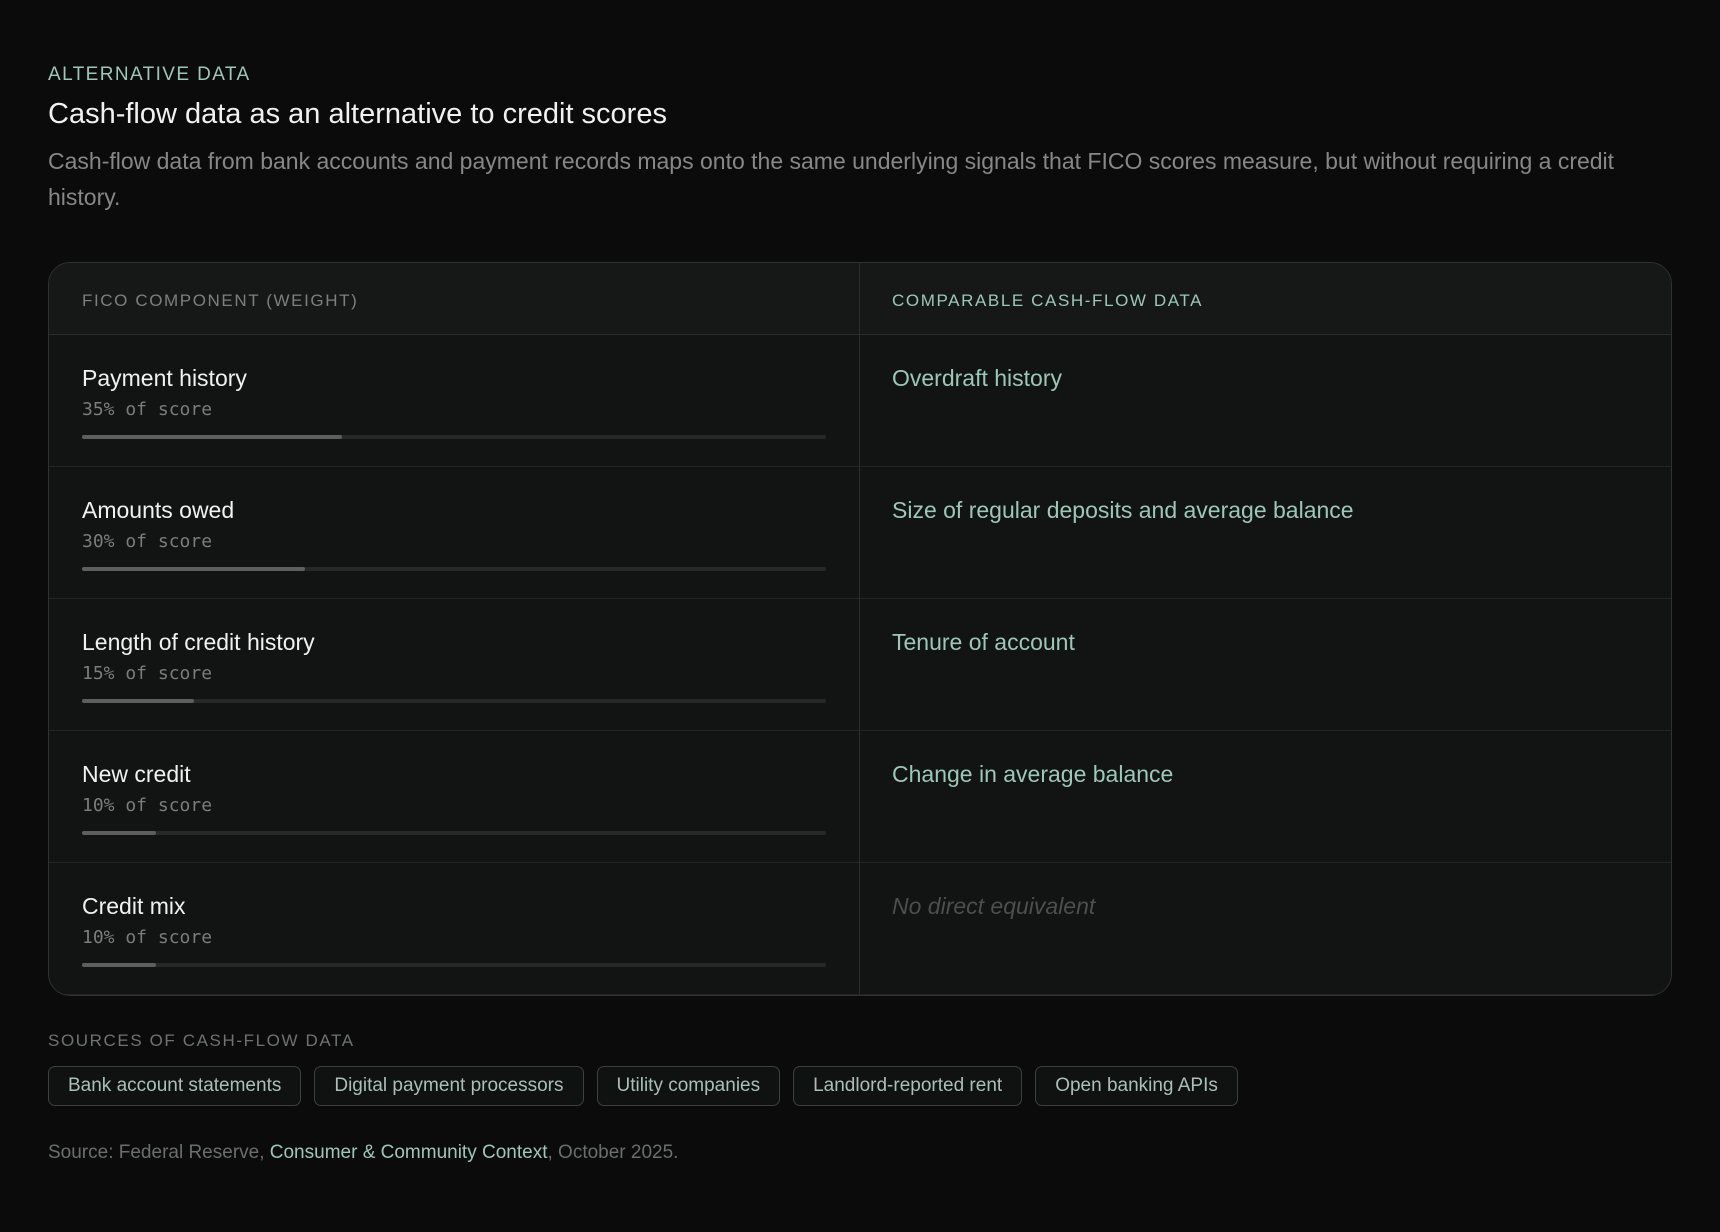 This screenshot has height=1232, width=1720. What do you see at coordinates (1048, 300) in the screenshot?
I see `header-cash-flow-data: COMPARABLE CASH-FLOW DATA` at bounding box center [1048, 300].